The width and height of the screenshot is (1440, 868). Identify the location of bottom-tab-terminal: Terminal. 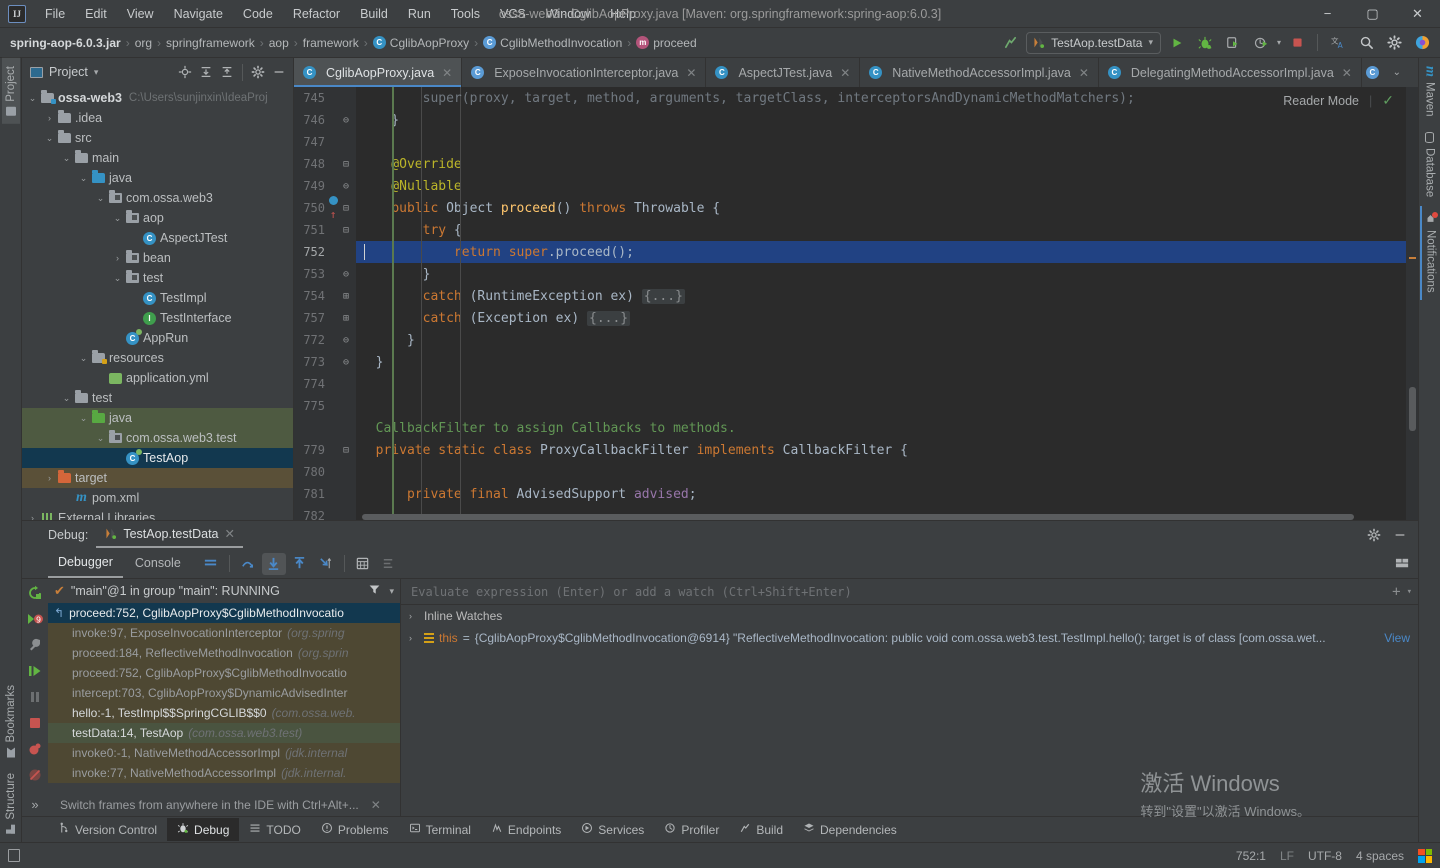
(440, 829).